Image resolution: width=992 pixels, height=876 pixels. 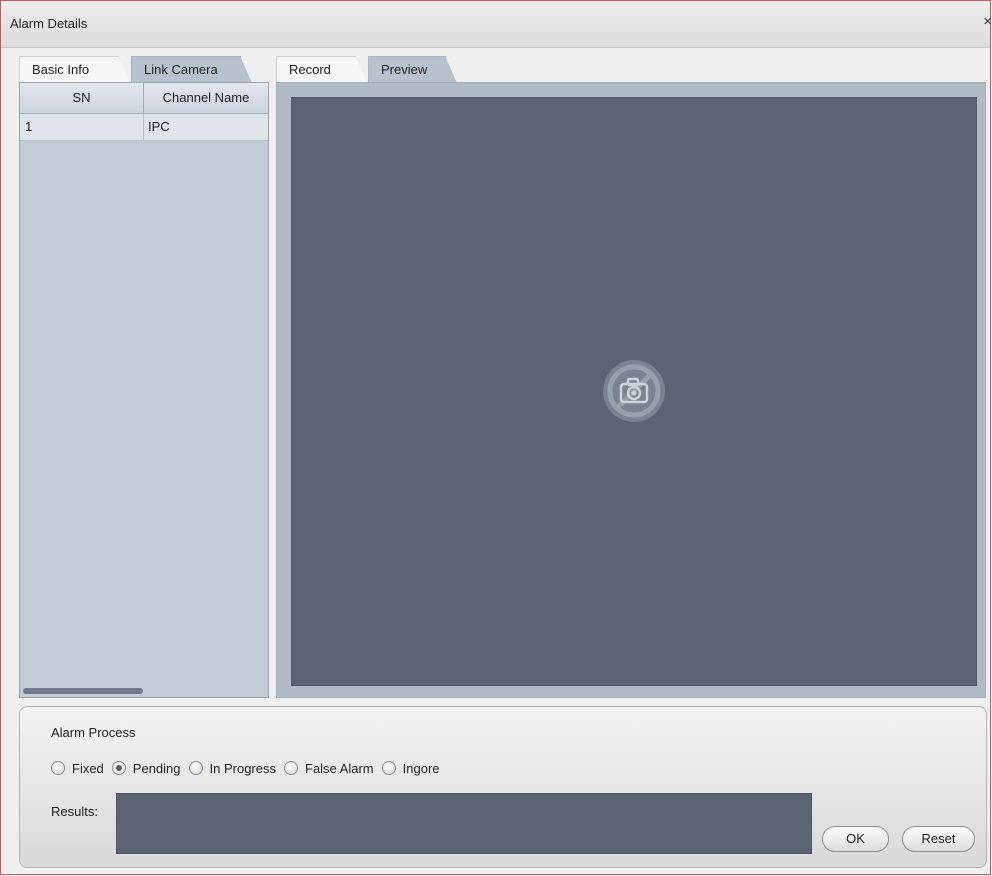 I want to click on tab-preview: Preview, so click(x=412, y=69).